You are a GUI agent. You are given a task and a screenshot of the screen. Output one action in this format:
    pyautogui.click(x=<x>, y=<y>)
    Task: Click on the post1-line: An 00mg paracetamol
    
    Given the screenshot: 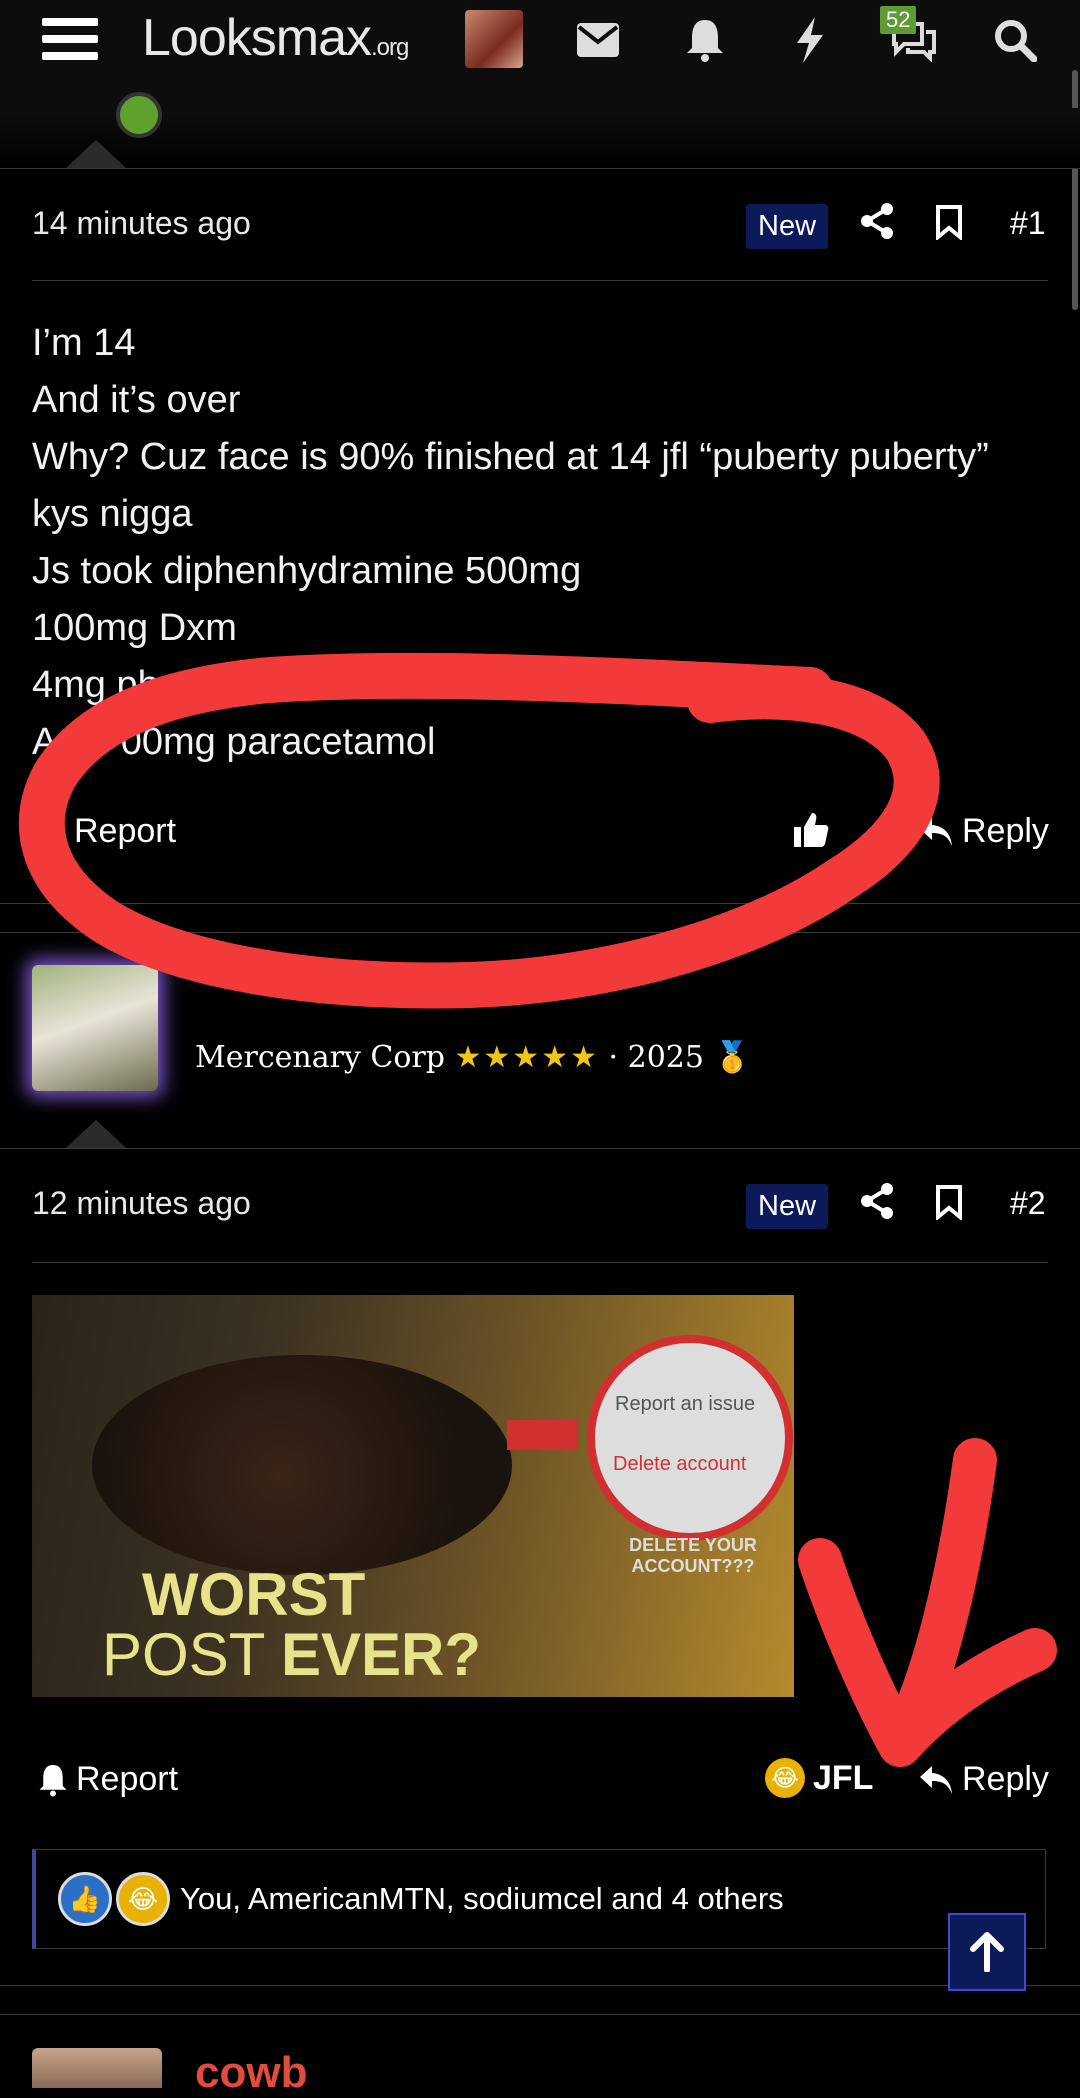 What is the action you would take?
    pyautogui.click(x=234, y=742)
    